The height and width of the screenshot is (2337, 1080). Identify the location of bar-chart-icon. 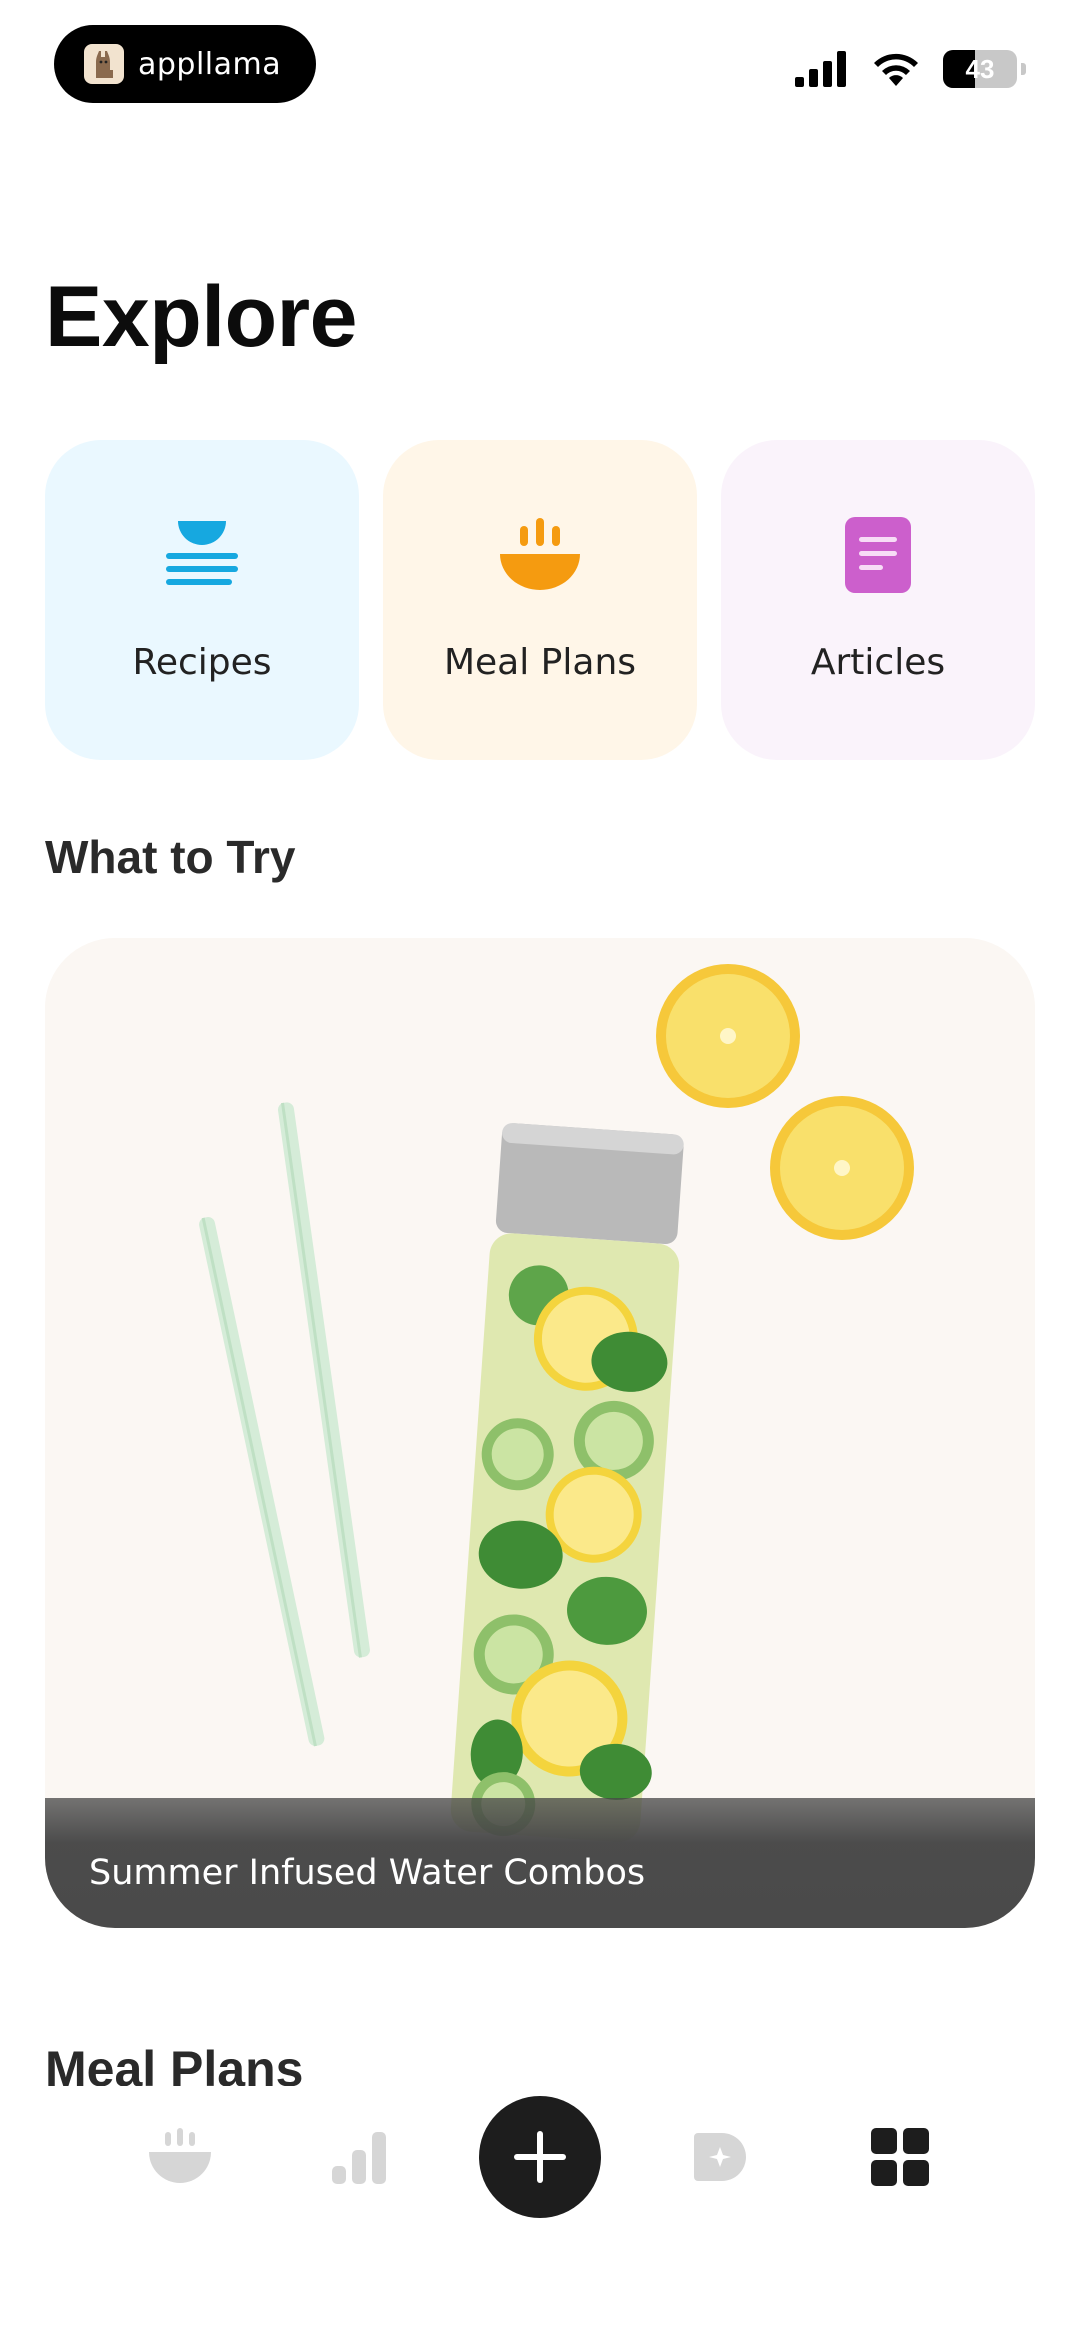
(359, 2158).